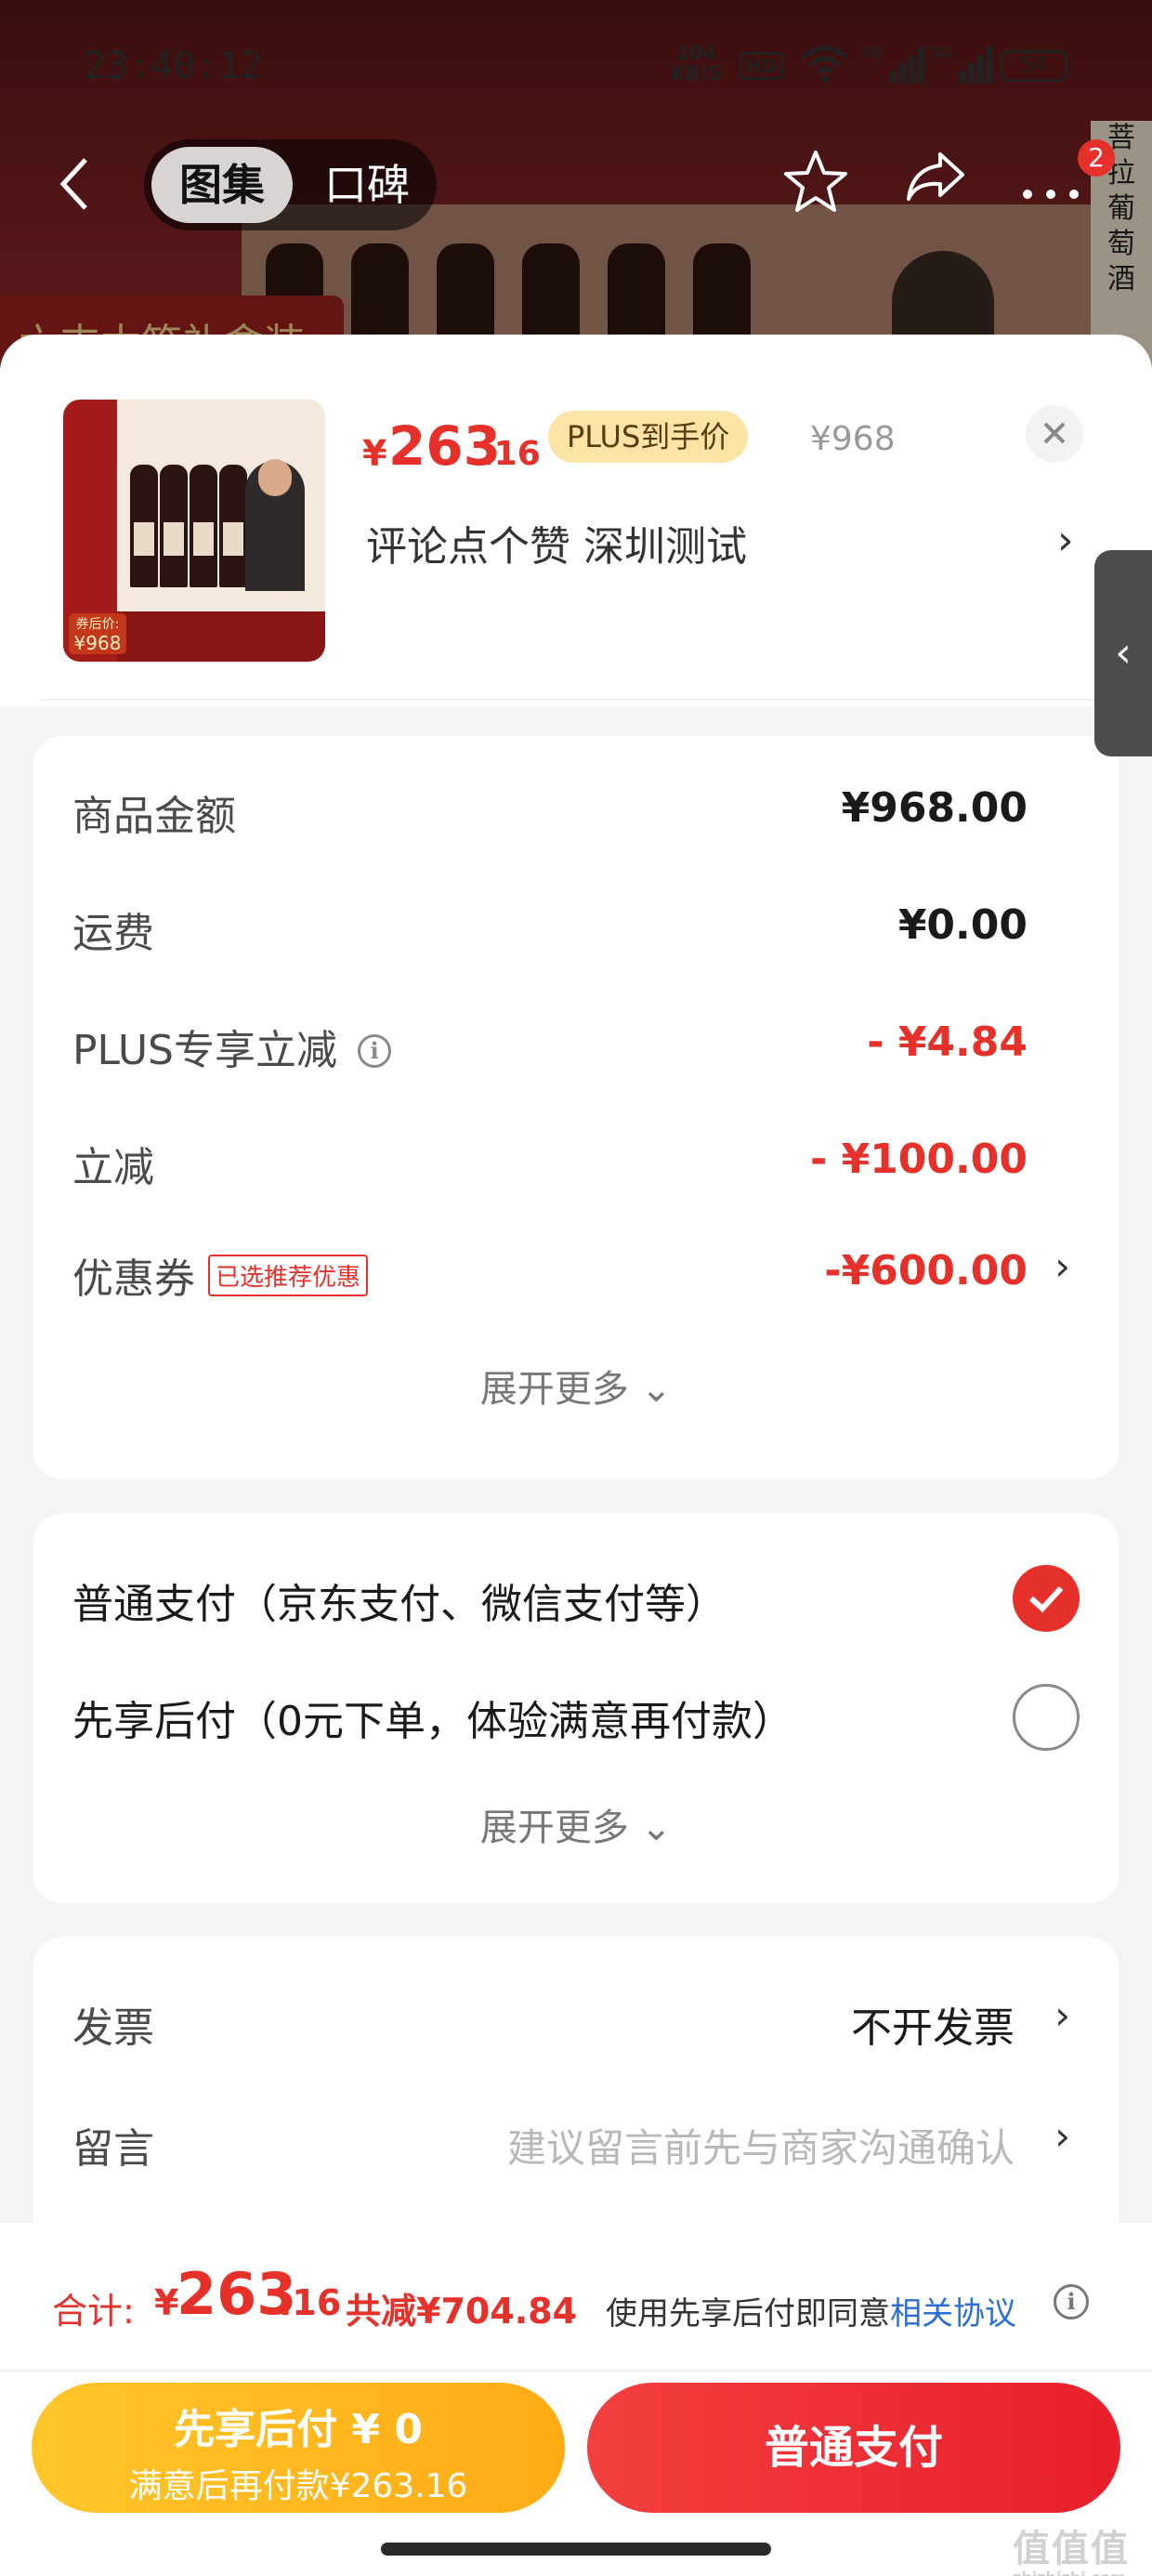  Describe the element at coordinates (275, 525) in the screenshot. I see `spokesperson-image` at that location.